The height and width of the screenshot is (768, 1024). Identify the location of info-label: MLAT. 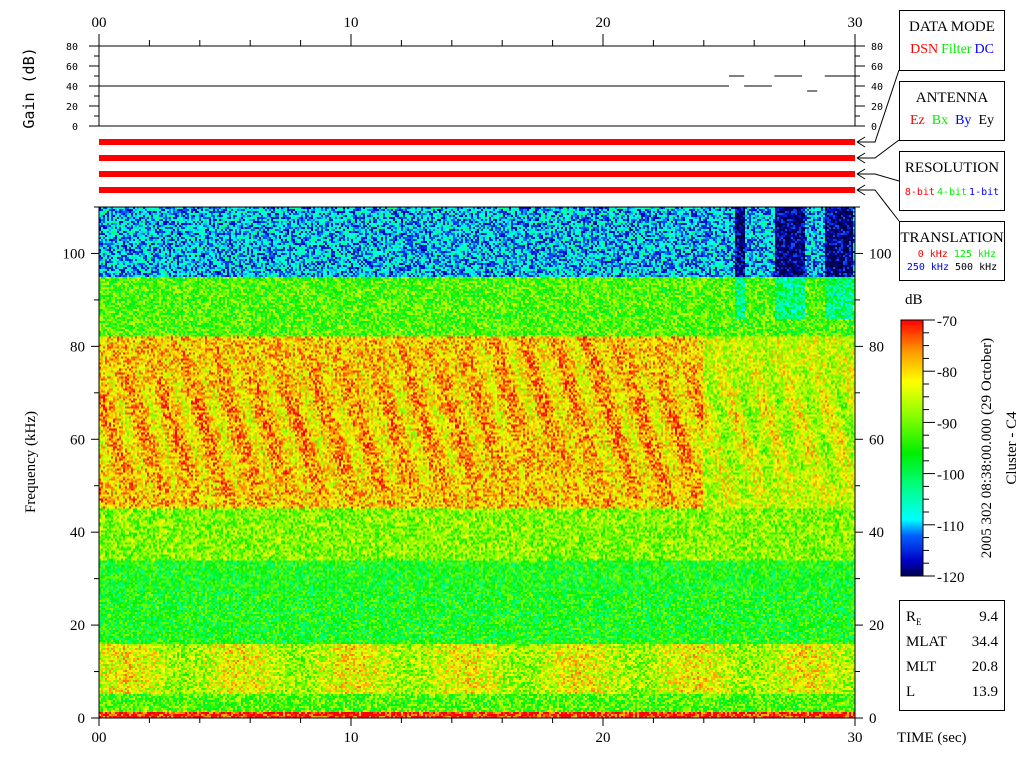
(926, 642).